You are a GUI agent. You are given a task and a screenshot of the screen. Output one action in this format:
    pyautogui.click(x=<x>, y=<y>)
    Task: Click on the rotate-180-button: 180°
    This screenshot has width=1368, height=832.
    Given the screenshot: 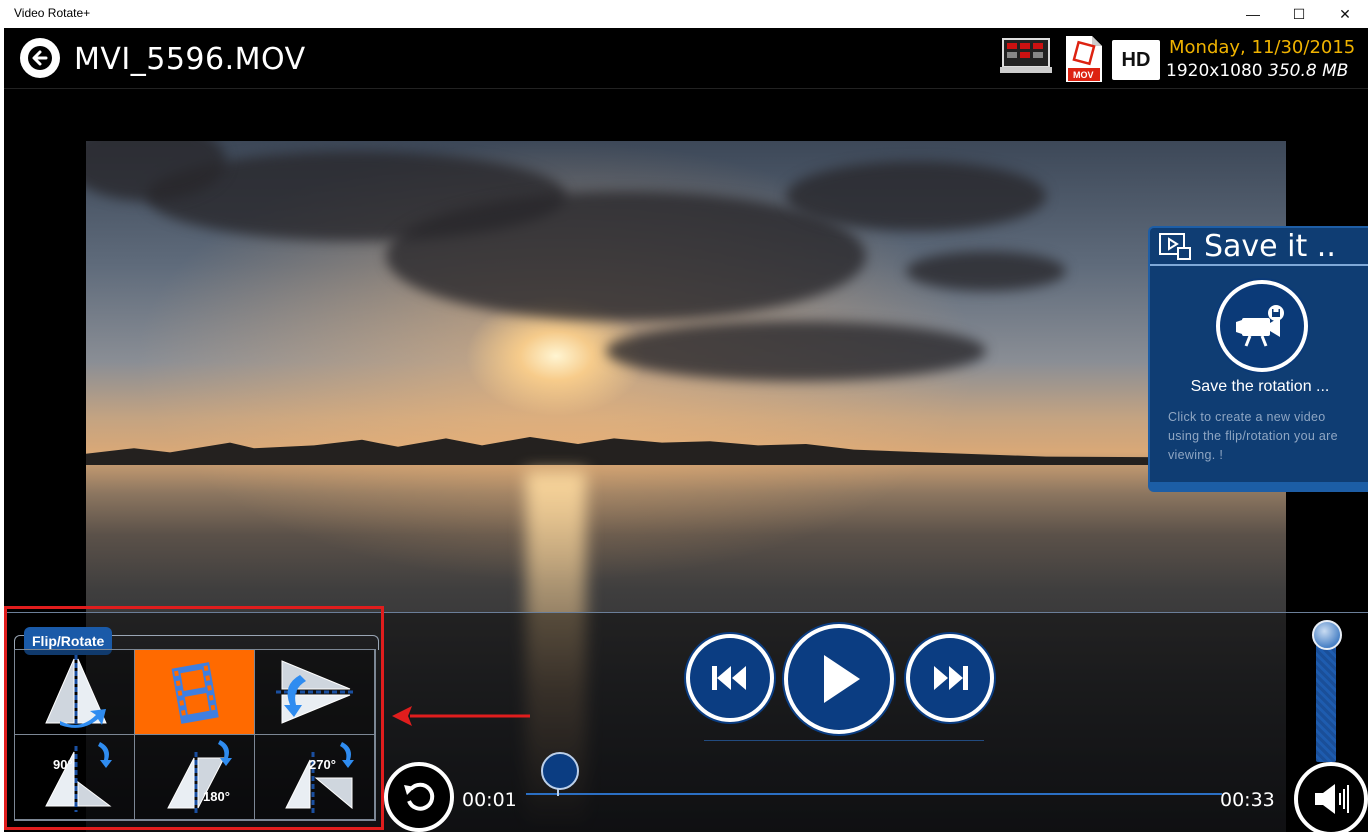 What is the action you would take?
    pyautogui.click(x=195, y=777)
    